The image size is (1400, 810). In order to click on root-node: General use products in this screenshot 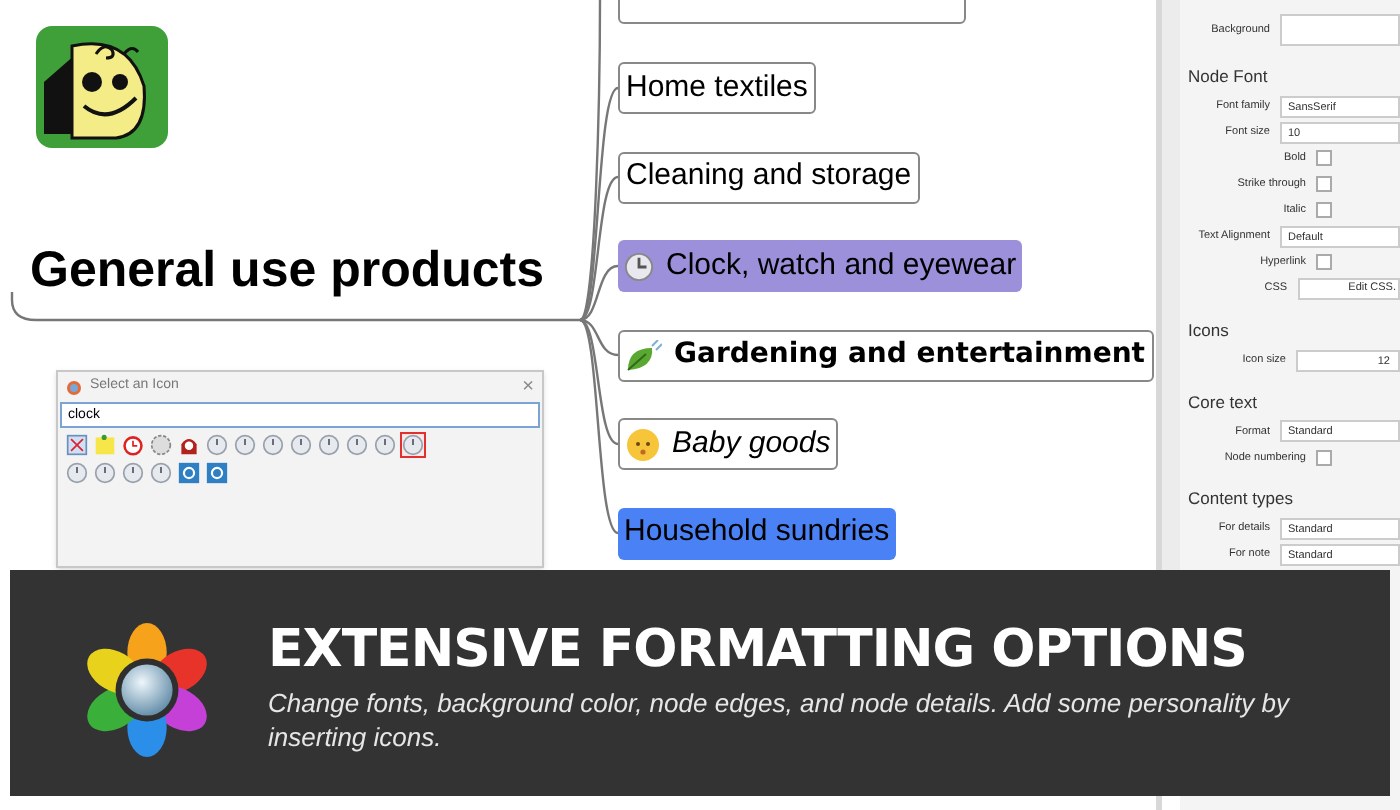, I will do `click(287, 271)`.